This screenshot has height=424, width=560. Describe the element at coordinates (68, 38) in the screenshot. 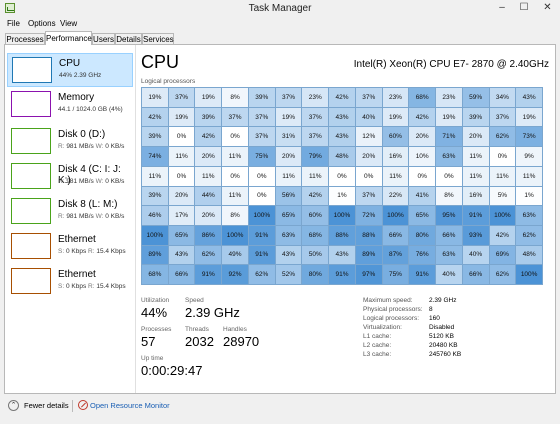

I see `tab-performance: Performance` at that location.